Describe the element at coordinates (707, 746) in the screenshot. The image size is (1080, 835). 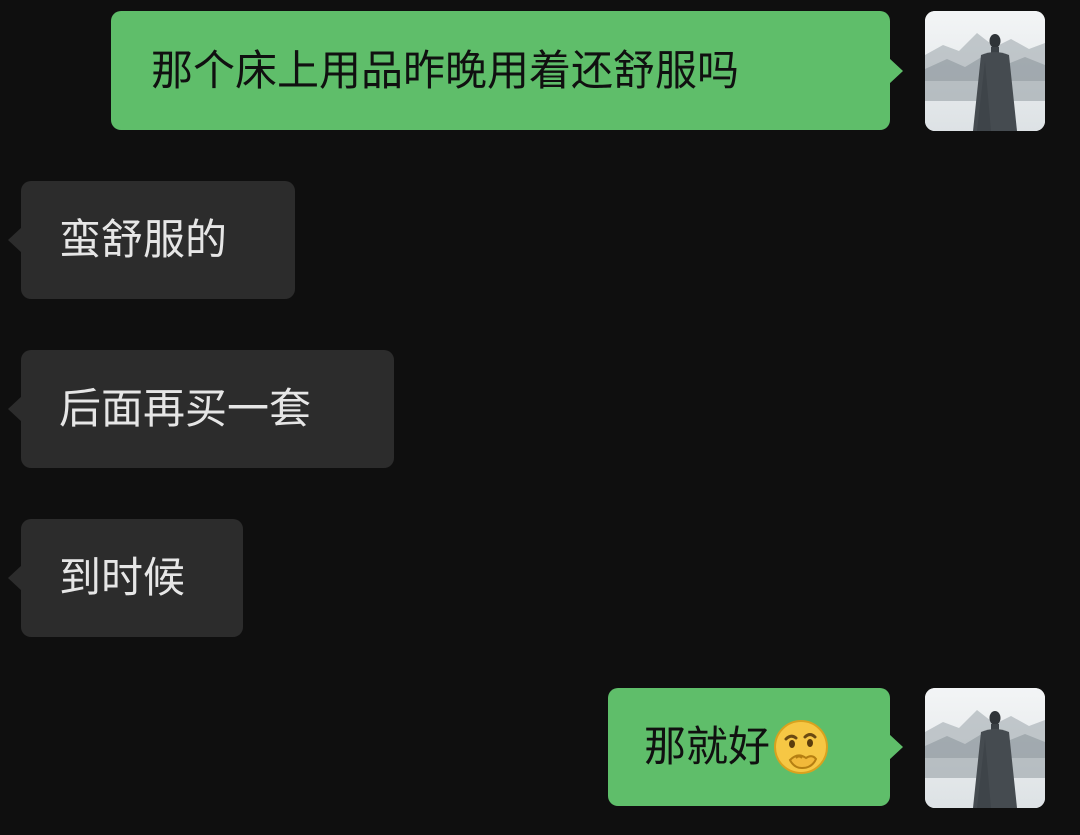
I see `message-text: 那就好` at that location.